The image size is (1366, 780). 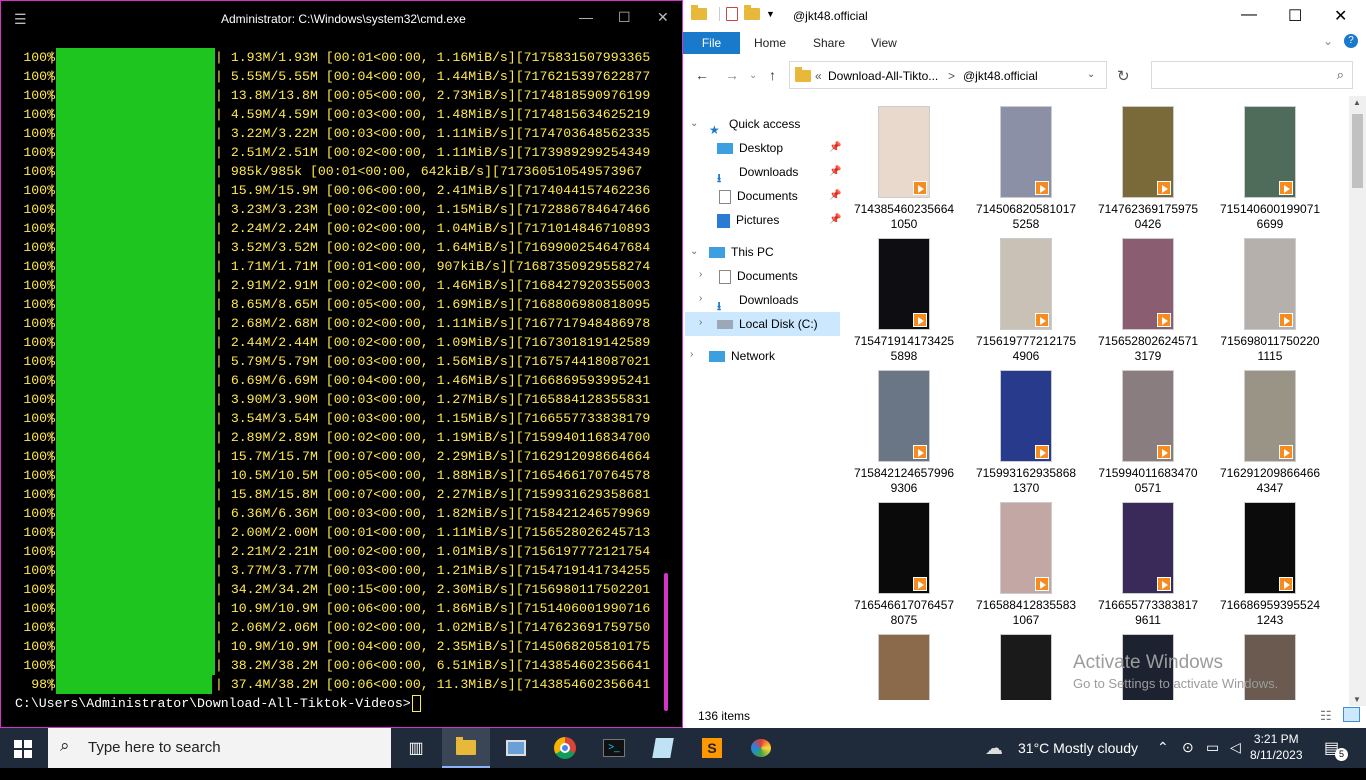 I want to click on scroll-up-icon: ▲, so click(x=1357, y=102).